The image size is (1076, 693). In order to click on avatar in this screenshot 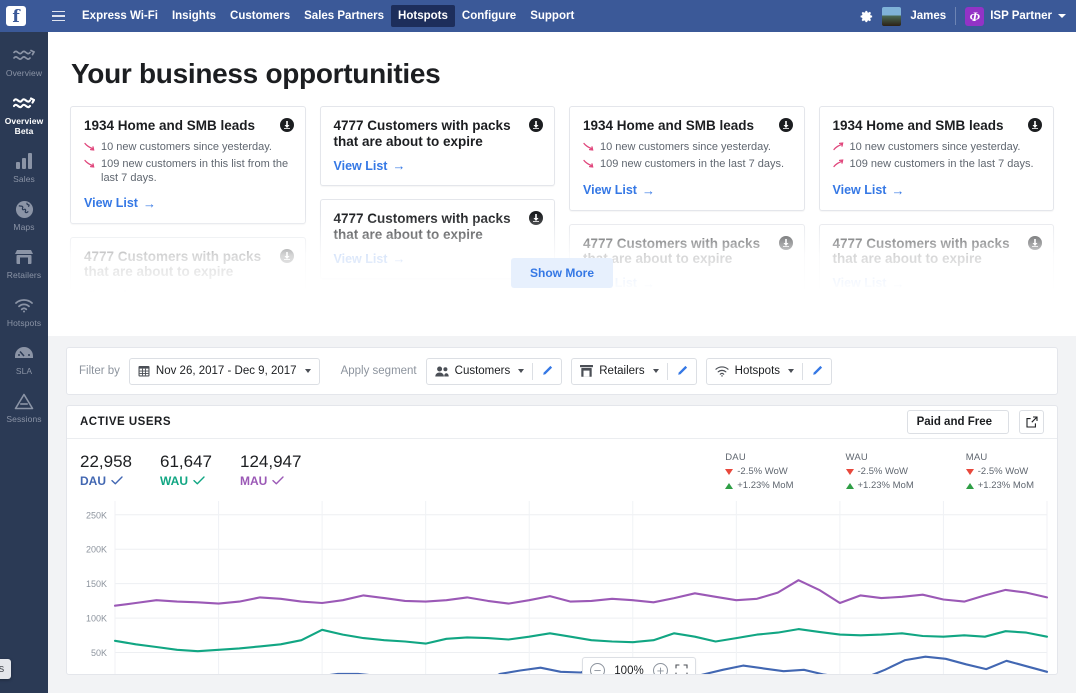, I will do `click(892, 16)`.